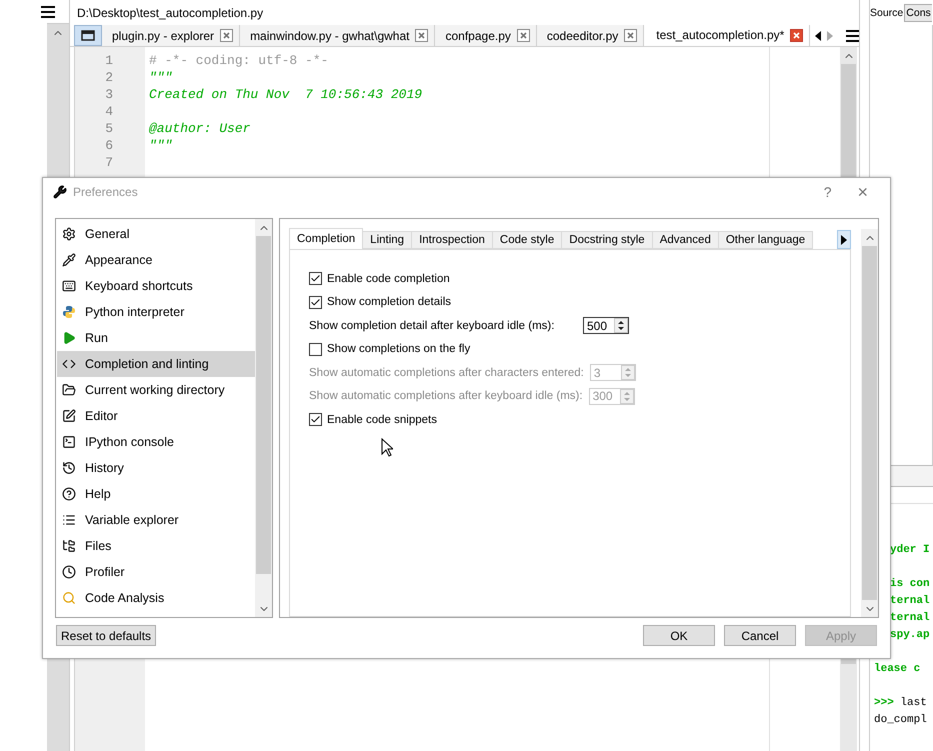 The width and height of the screenshot is (933, 751). What do you see at coordinates (156, 572) in the screenshot?
I see `page-item: Profiler` at bounding box center [156, 572].